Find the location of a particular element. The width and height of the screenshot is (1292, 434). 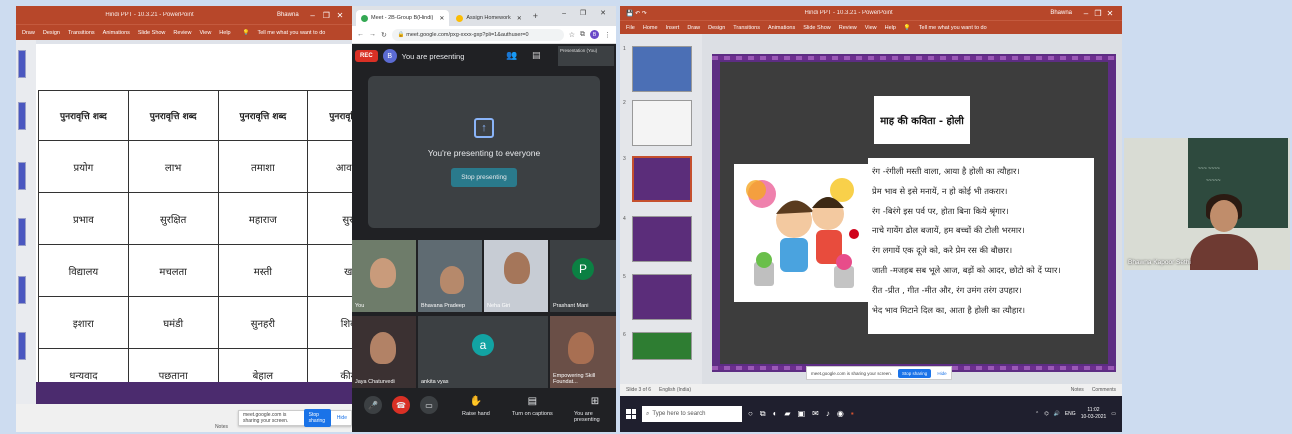

end-call-icon: ☎ is located at coordinates (401, 405).